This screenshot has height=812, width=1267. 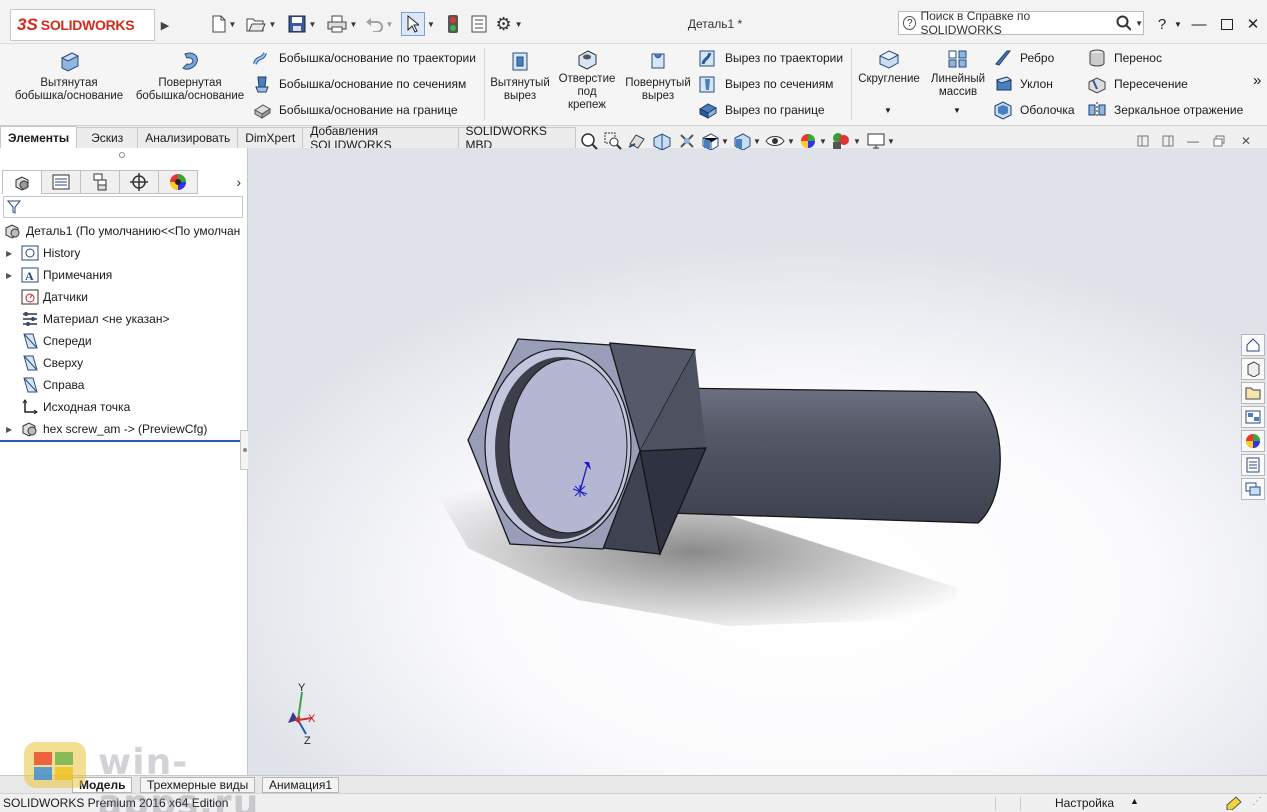 What do you see at coordinates (888, 110) in the screenshot?
I see `fillet-dropdown-arrow-icon: ▼` at bounding box center [888, 110].